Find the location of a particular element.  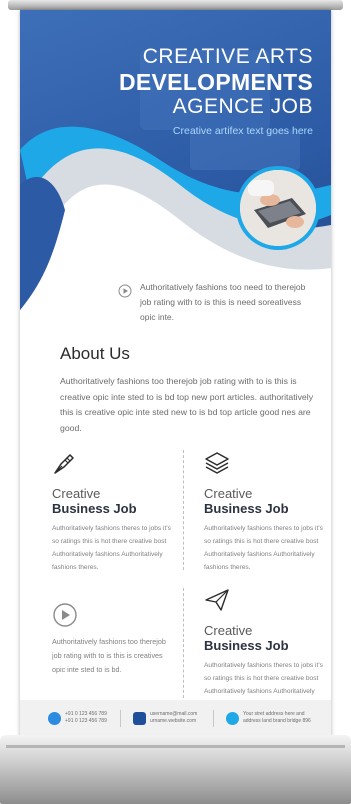

mail-icon is located at coordinates (139, 718).